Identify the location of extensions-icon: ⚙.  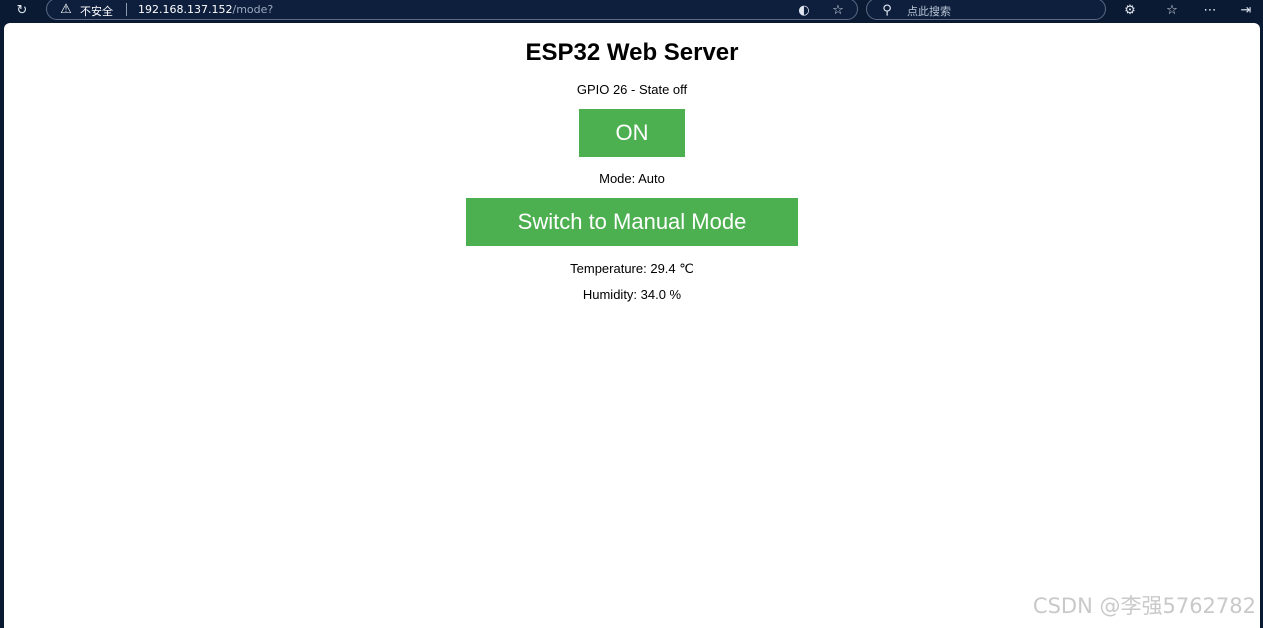
(1130, 10).